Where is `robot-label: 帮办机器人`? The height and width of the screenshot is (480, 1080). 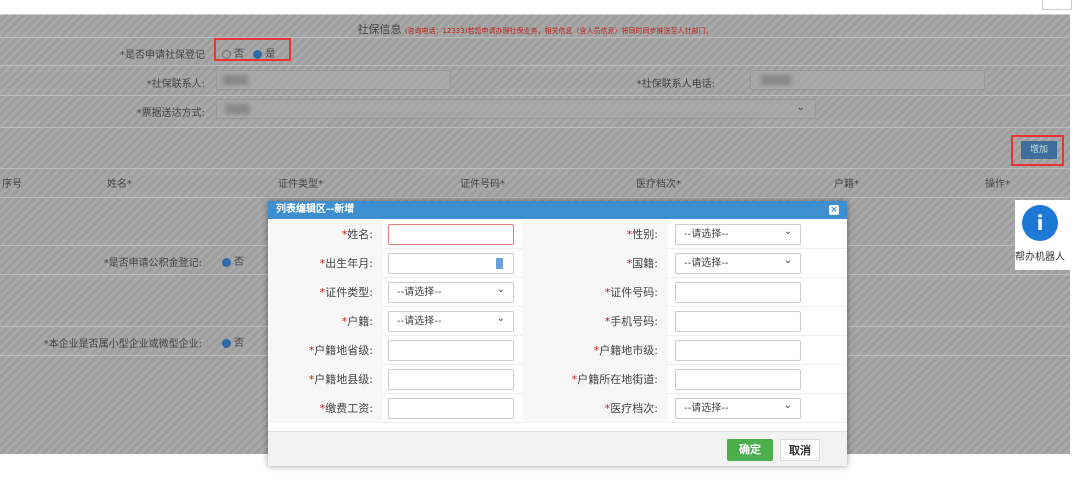
robot-label: 帮办机器人 is located at coordinates (1040, 257).